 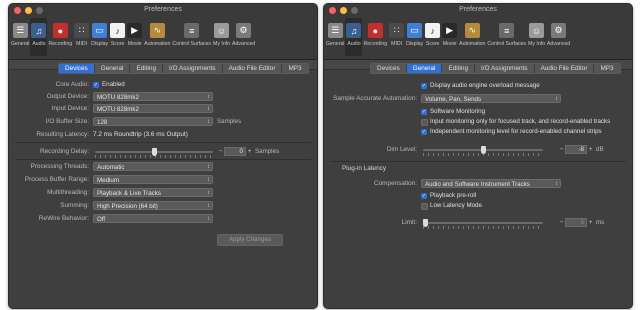 What do you see at coordinates (424, 122) in the screenshot?
I see `input-monitoring-checkbox` at bounding box center [424, 122].